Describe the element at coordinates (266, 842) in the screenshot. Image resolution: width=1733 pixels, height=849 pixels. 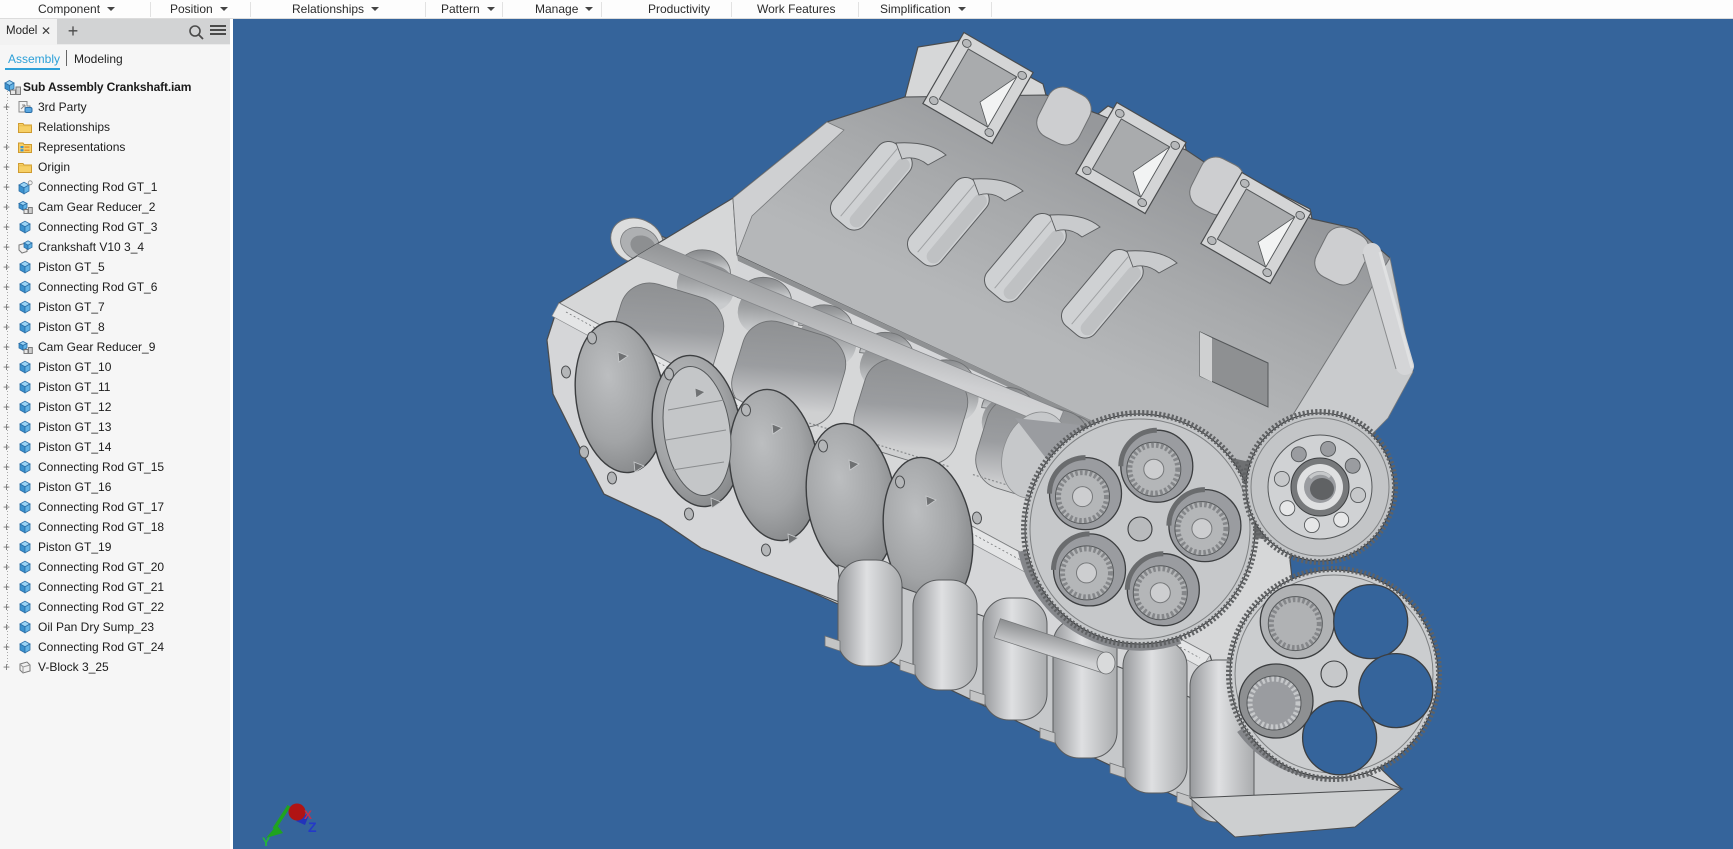
I see `svg-text: Y` at that location.